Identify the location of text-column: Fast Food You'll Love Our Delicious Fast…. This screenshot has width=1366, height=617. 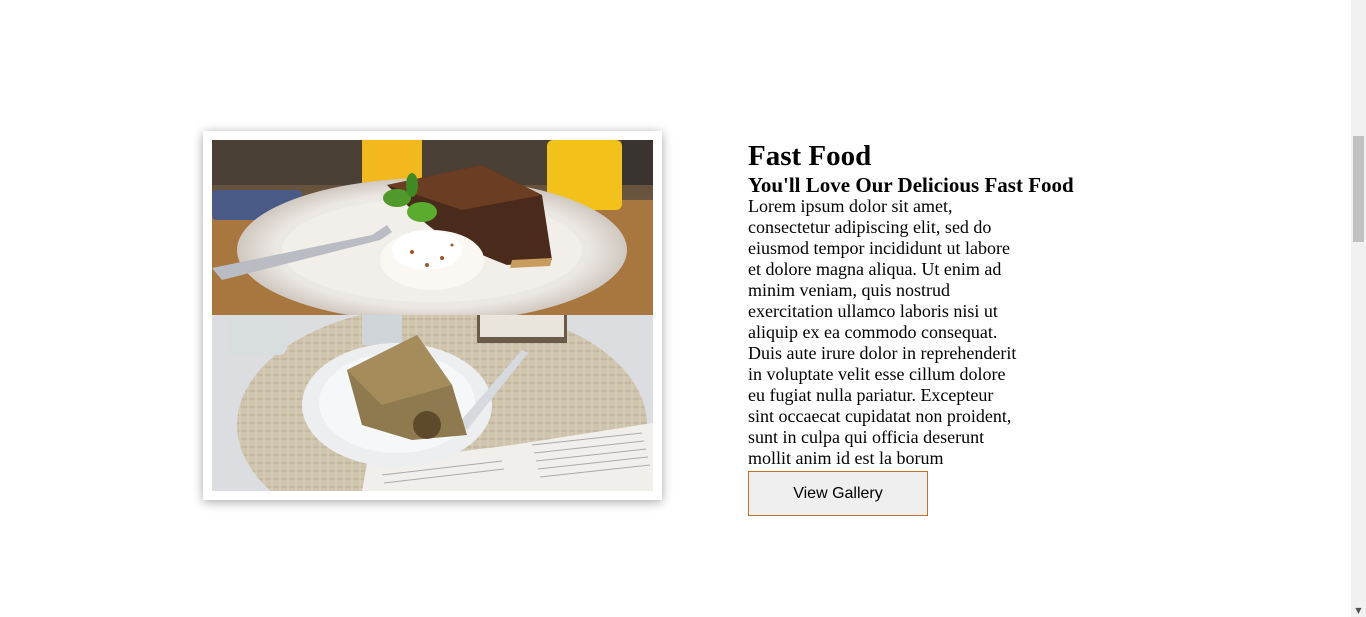
(928, 303).